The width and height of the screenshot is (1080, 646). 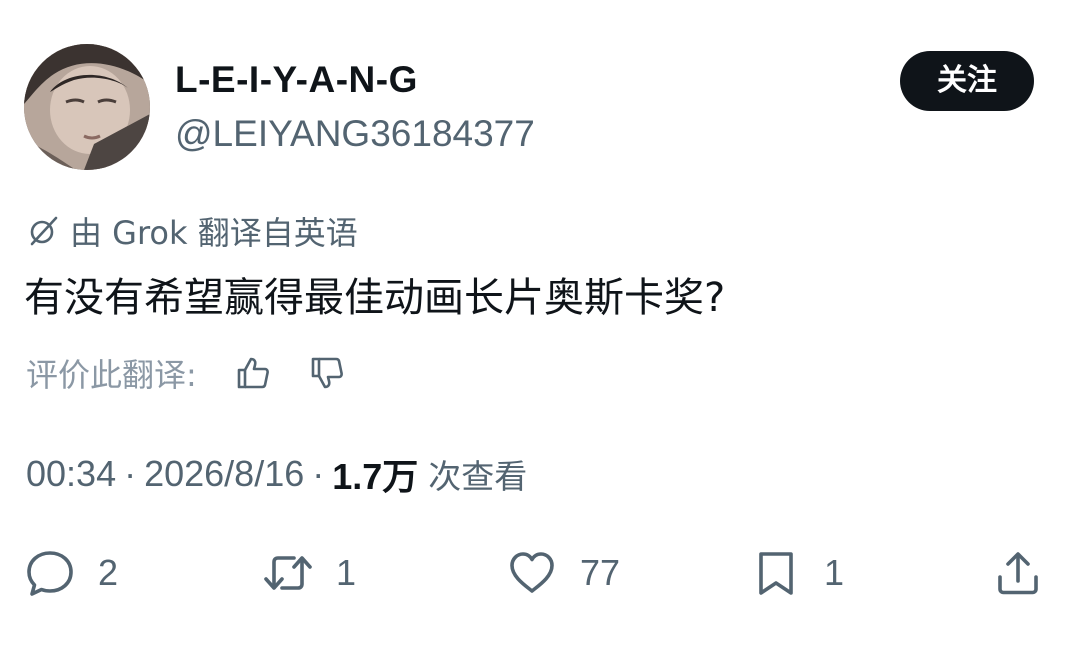 I want to click on reply-count: 2, so click(x=108, y=572).